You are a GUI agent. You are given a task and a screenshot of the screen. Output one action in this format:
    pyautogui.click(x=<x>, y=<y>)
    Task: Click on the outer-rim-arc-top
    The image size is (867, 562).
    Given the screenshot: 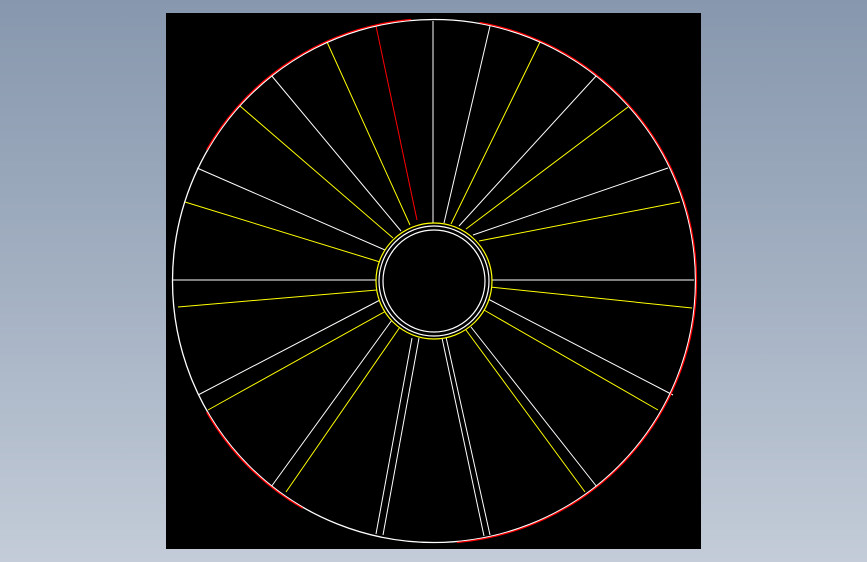 What is the action you would take?
    pyautogui.click(x=309, y=84)
    